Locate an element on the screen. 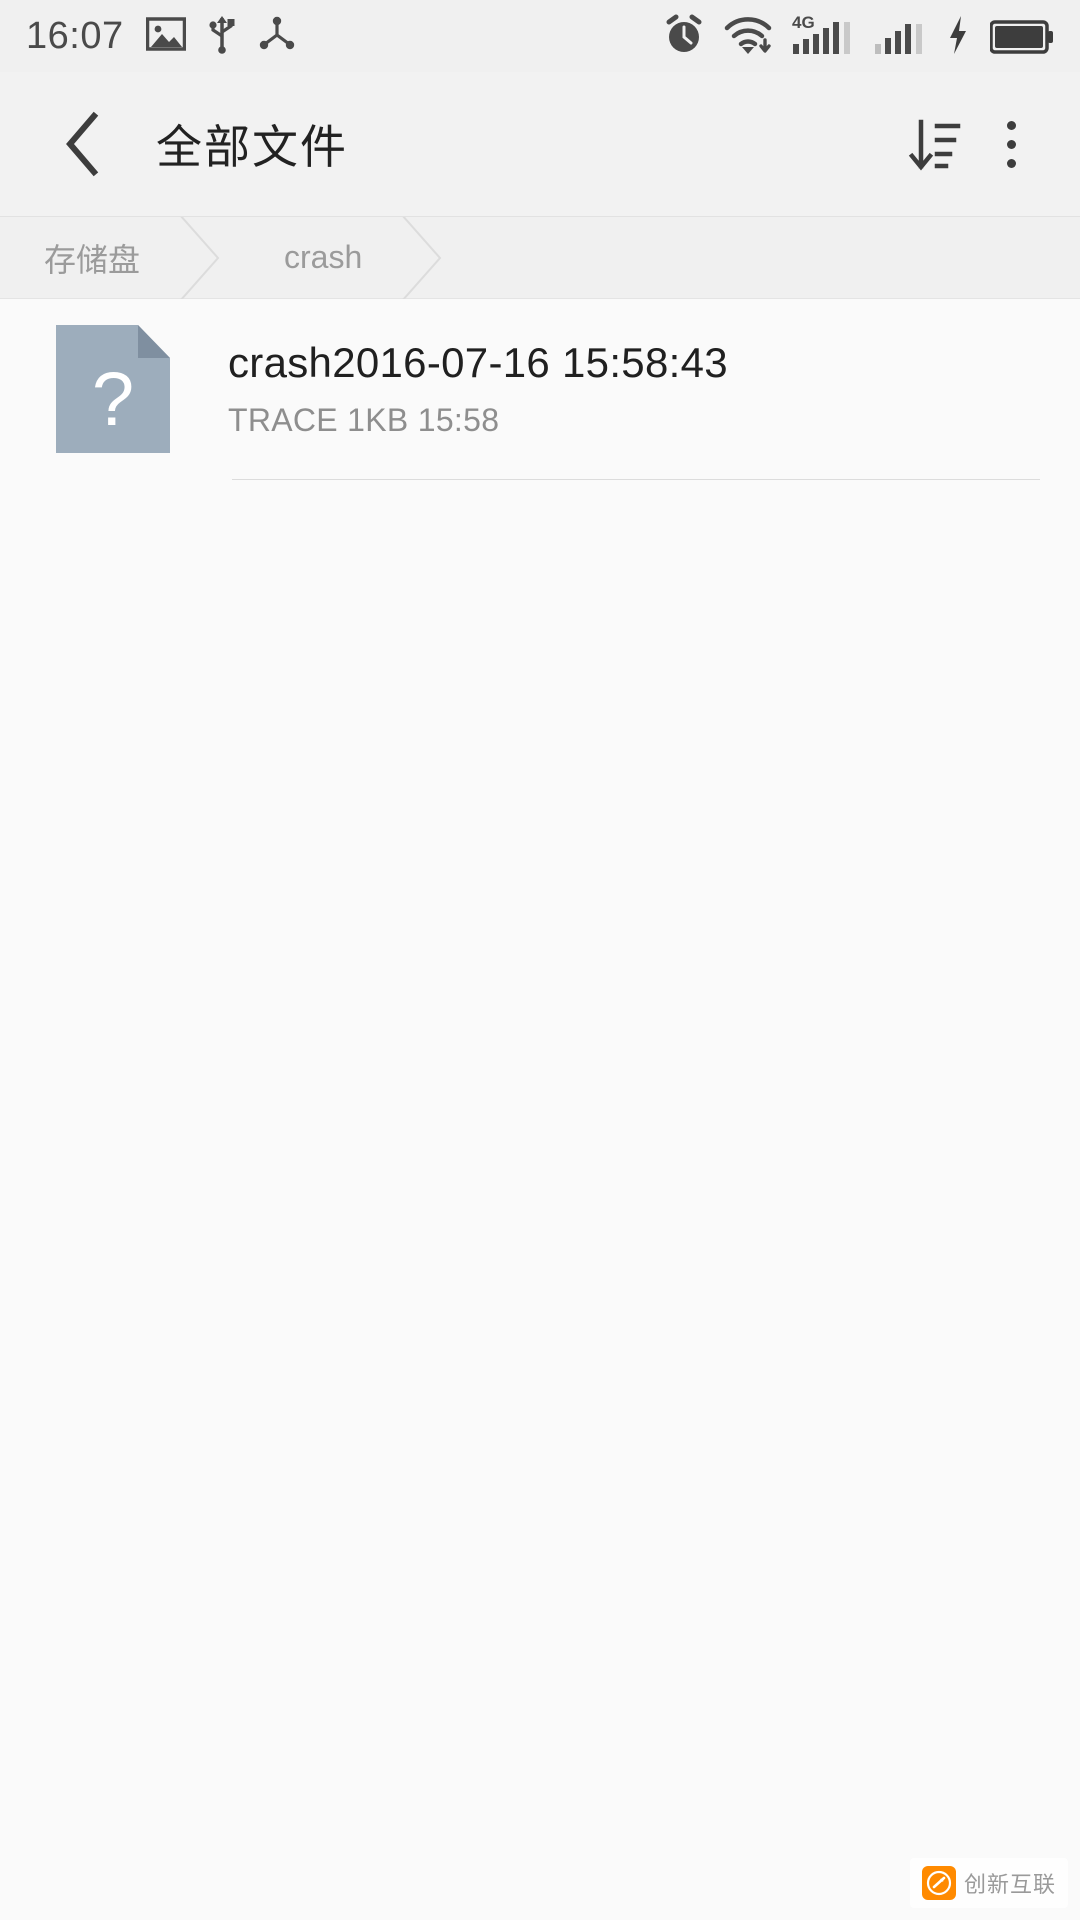 This screenshot has height=1920, width=1080. signal-4g-icon: 4G is located at coordinates (823, 36).